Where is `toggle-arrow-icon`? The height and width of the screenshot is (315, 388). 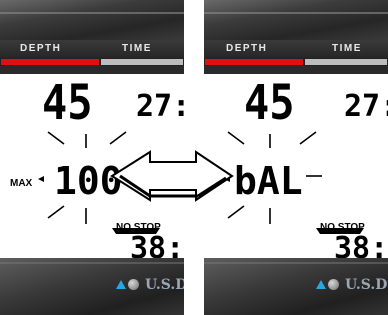 toggle-arrow-icon is located at coordinates (172, 176).